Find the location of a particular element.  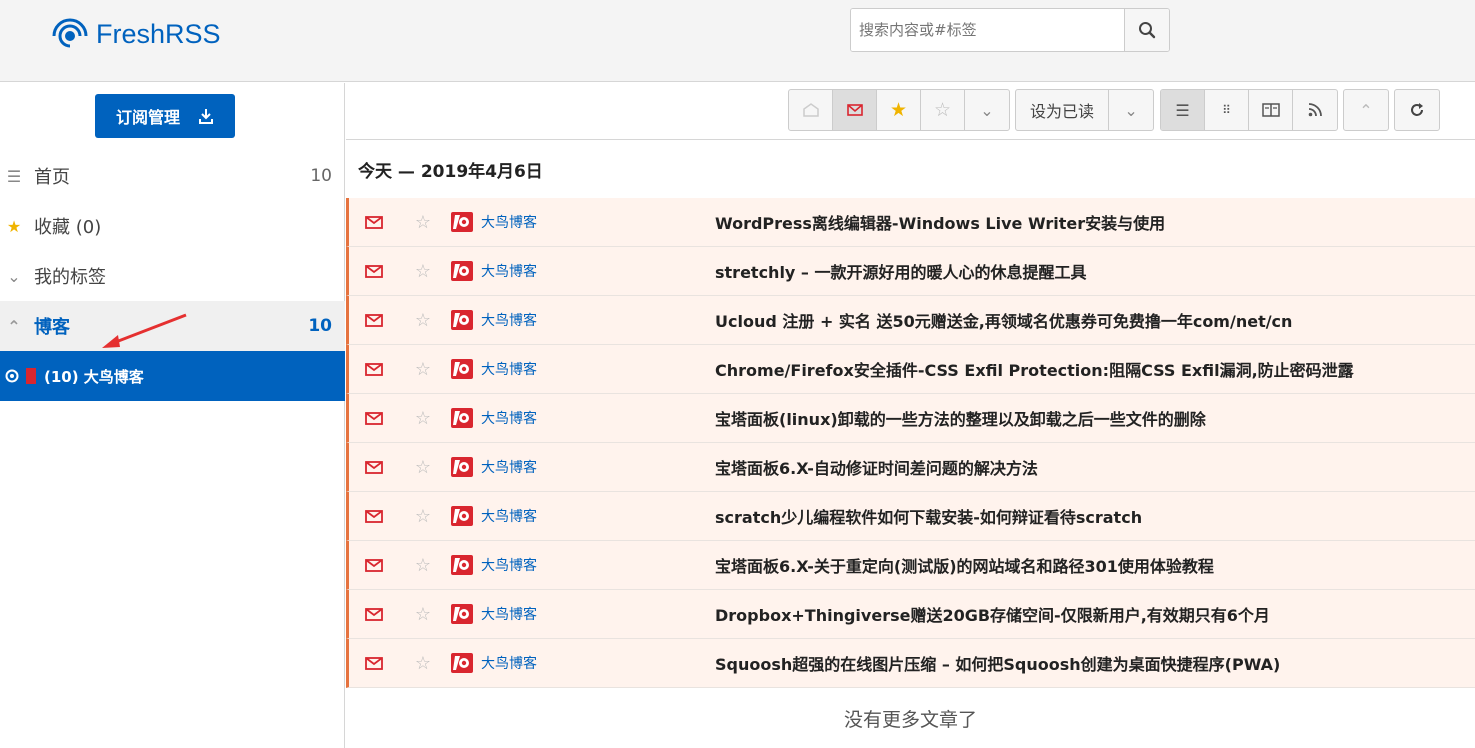

sidebar-item-favorites: ★ 收藏 (0) is located at coordinates (172, 226).